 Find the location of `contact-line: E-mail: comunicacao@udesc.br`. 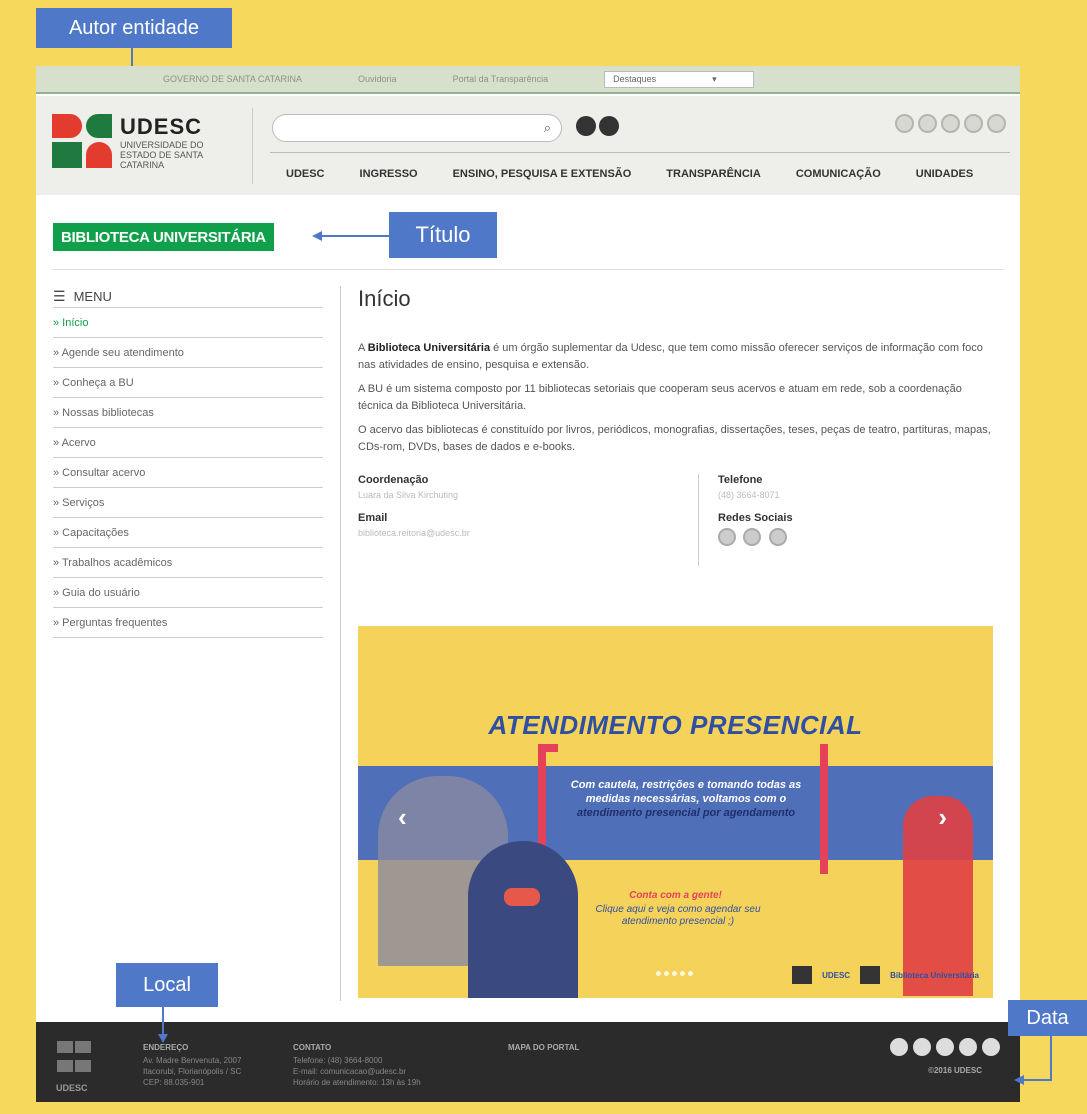

contact-line: E-mail: comunicacao@udesc.br is located at coordinates (357, 1071).